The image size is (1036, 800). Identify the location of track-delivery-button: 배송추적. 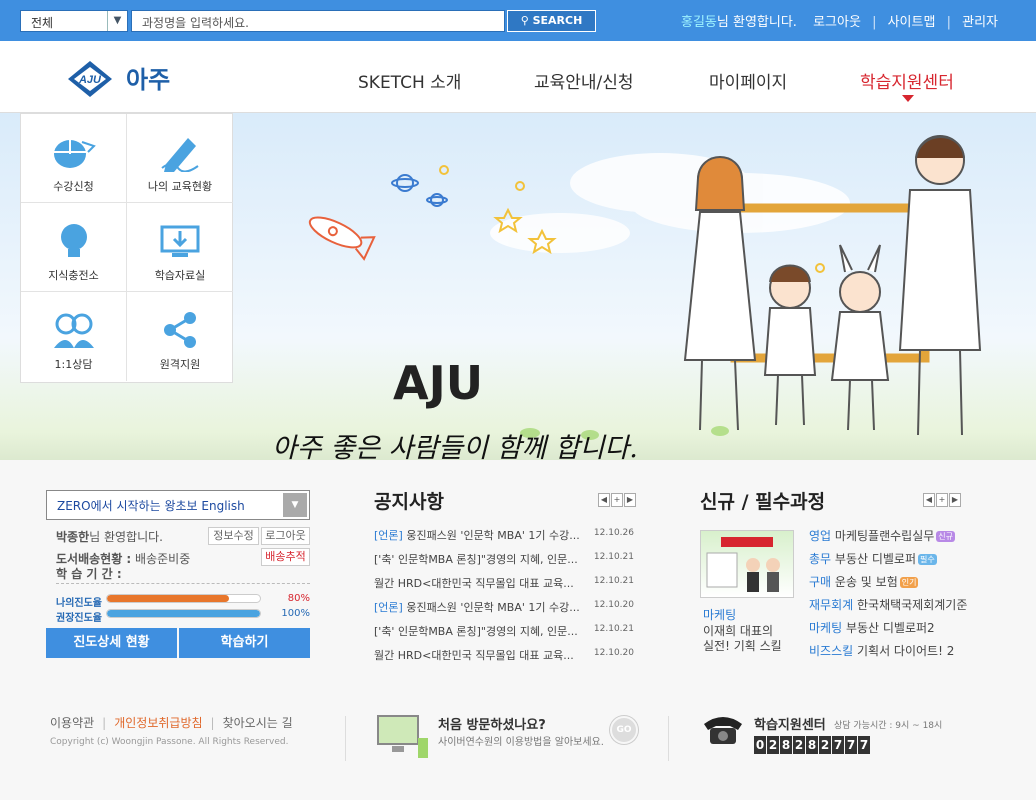
(285, 557).